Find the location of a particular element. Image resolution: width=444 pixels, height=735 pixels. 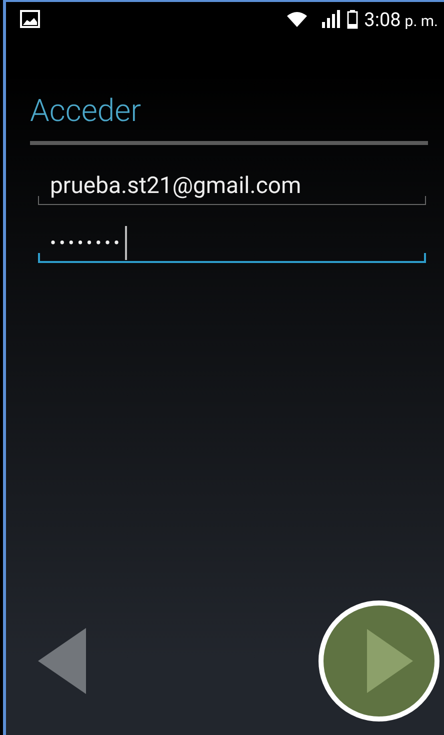

email-field: prueba.st21@gmail.com is located at coordinates (232, 185).